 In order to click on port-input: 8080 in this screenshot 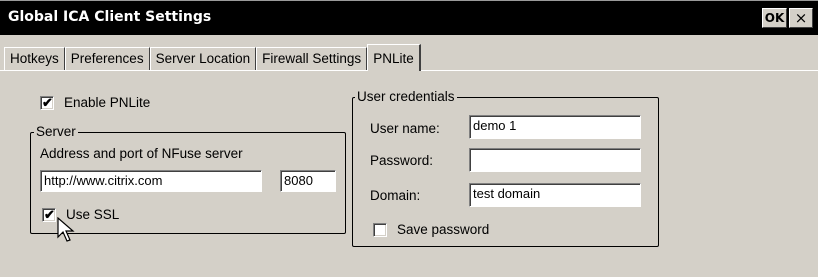, I will do `click(308, 181)`.